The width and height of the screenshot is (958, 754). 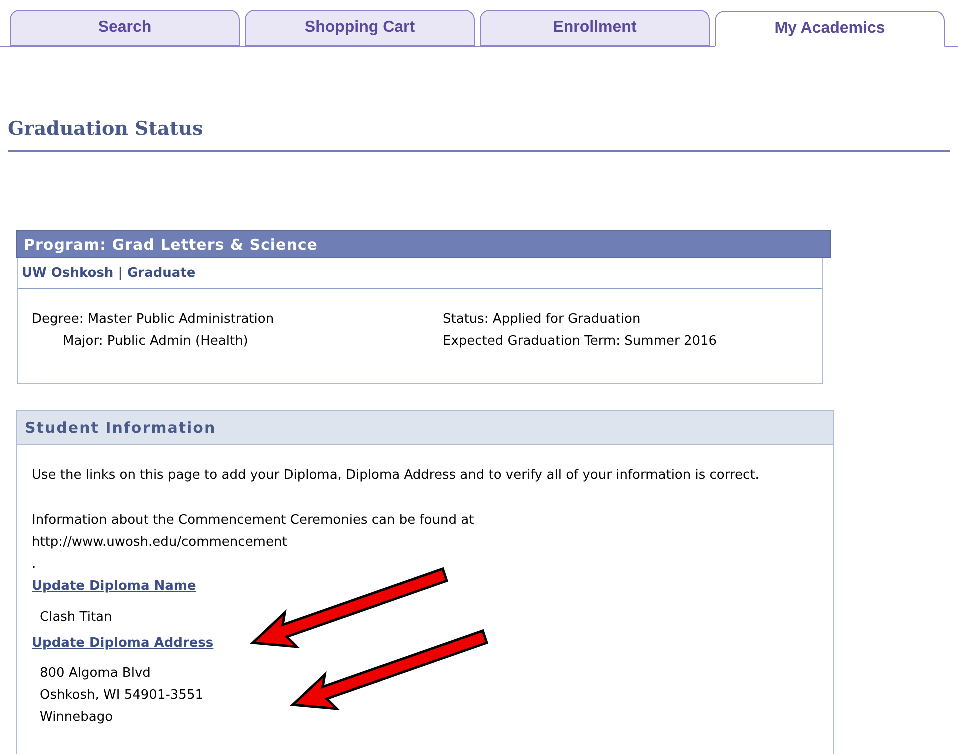 What do you see at coordinates (154, 319) in the screenshot?
I see `degree-text: Degree: Master Public Administration` at bounding box center [154, 319].